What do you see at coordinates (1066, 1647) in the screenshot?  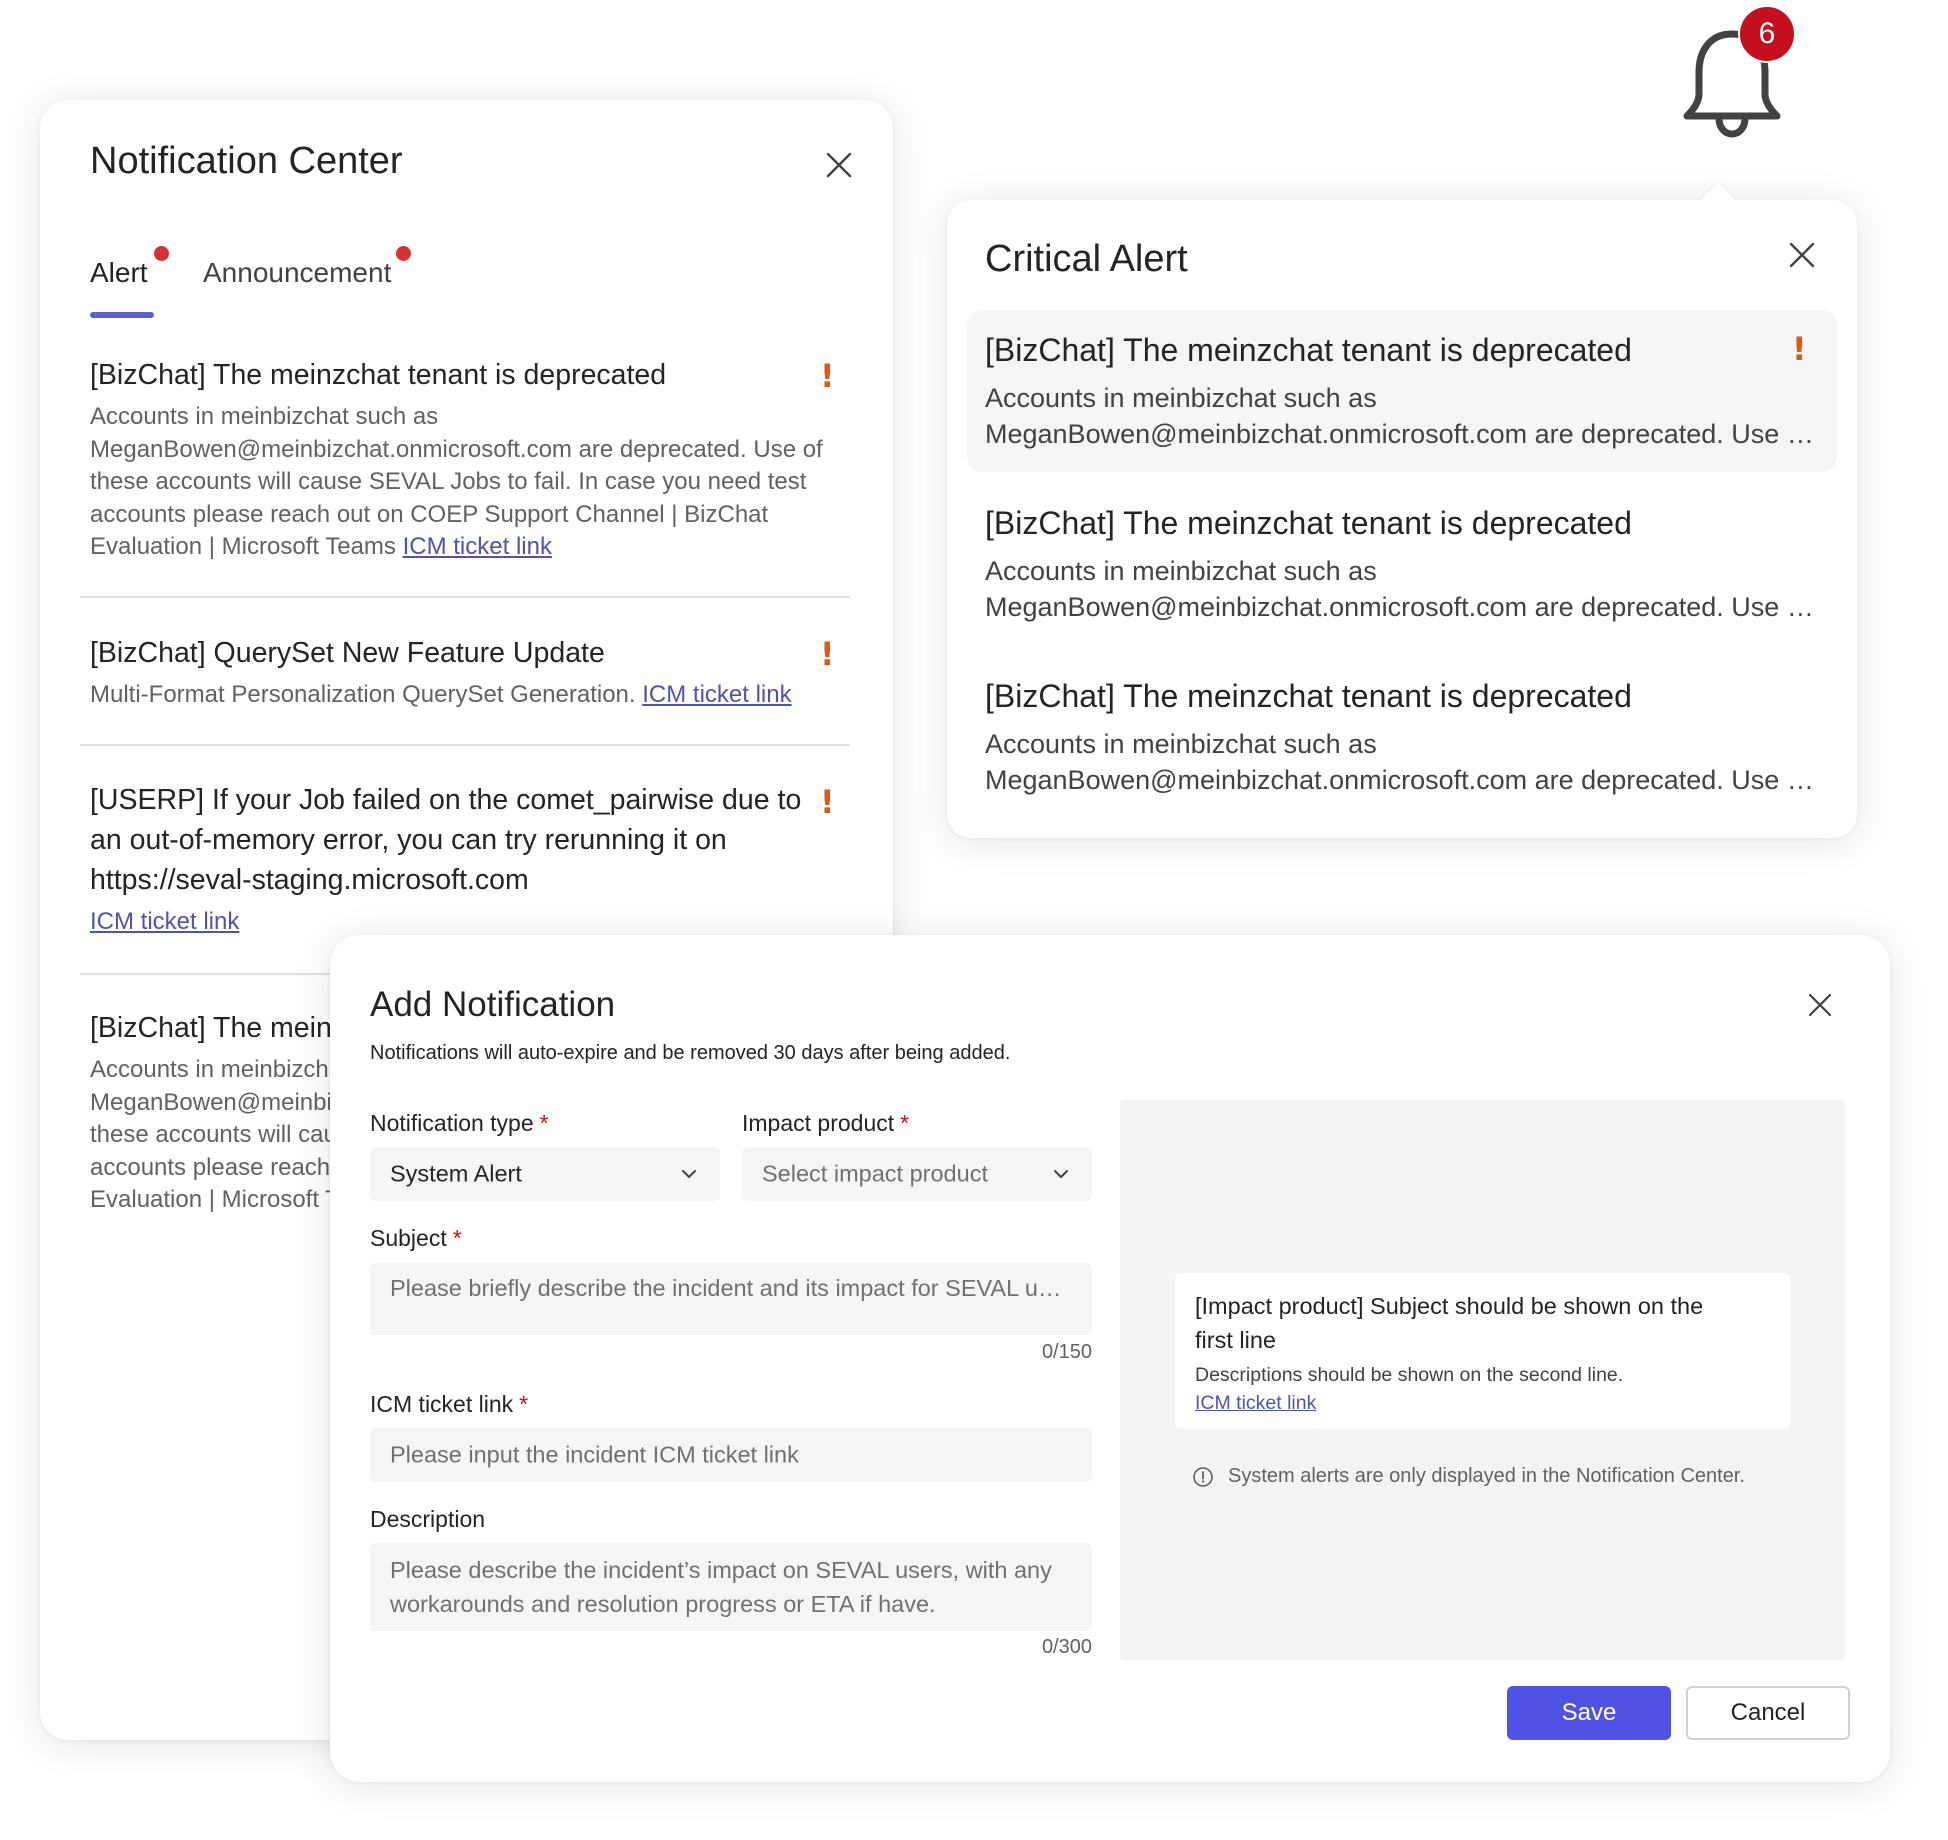 I see `description-char-counter: 0/300` at bounding box center [1066, 1647].